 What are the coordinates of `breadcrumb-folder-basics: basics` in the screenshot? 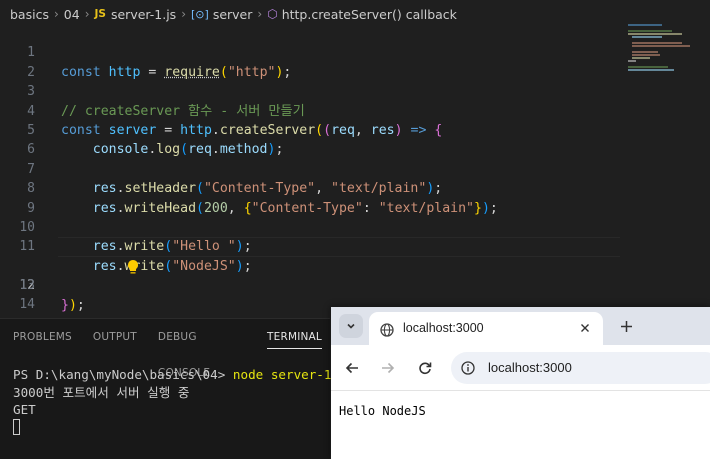 It's located at (29, 14).